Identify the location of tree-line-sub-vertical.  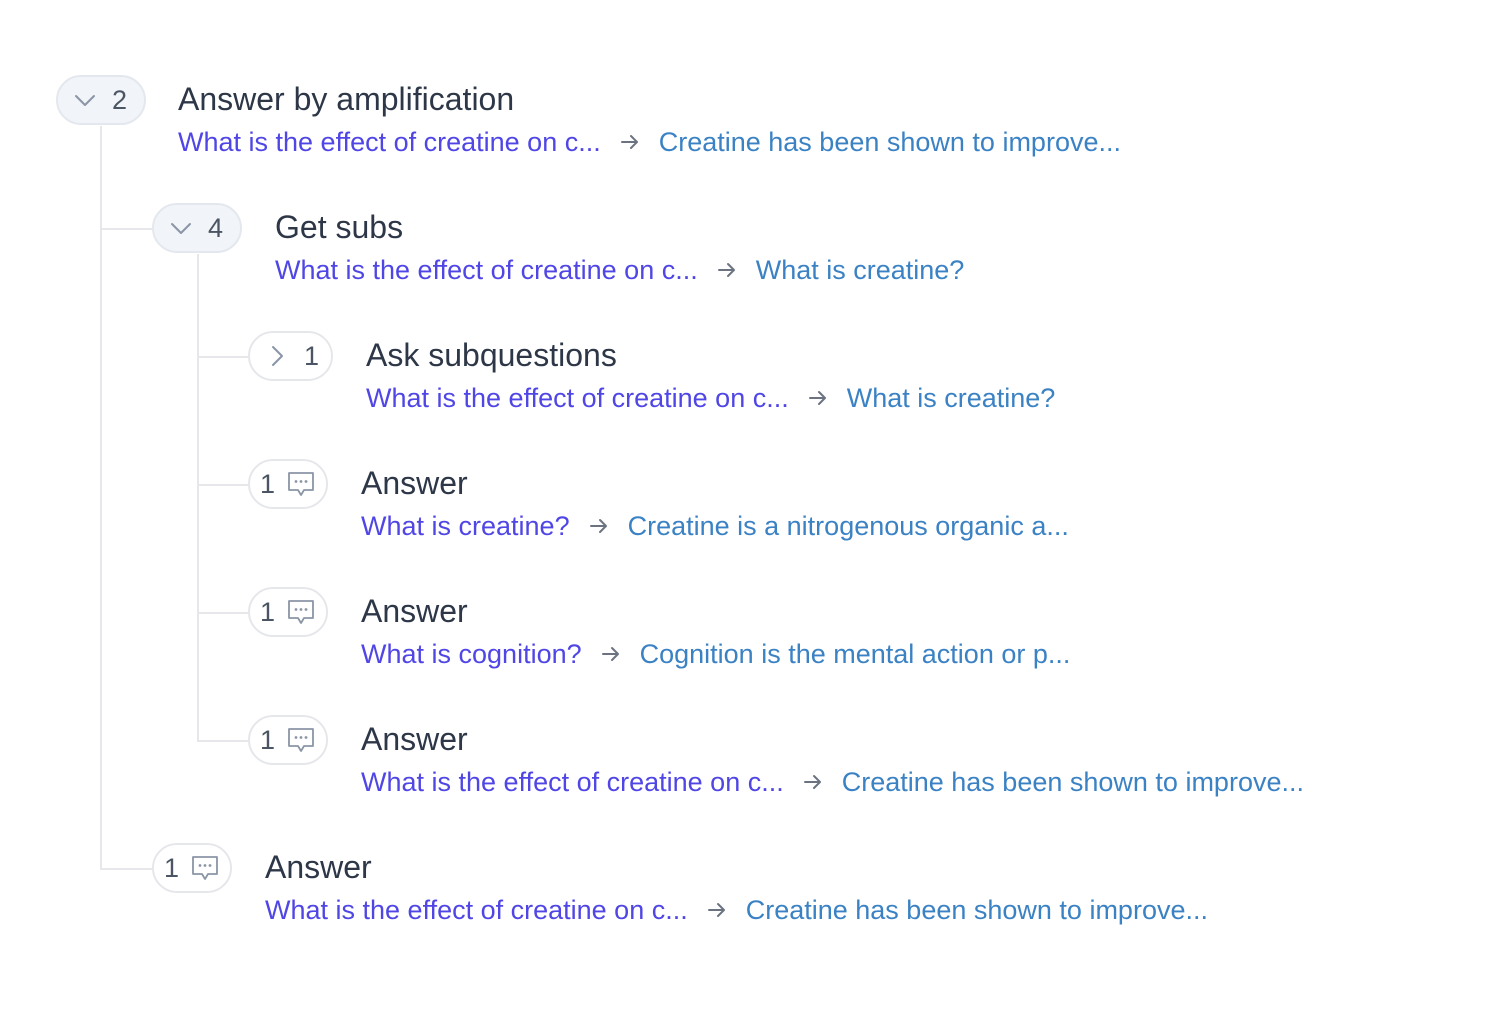
(198, 498).